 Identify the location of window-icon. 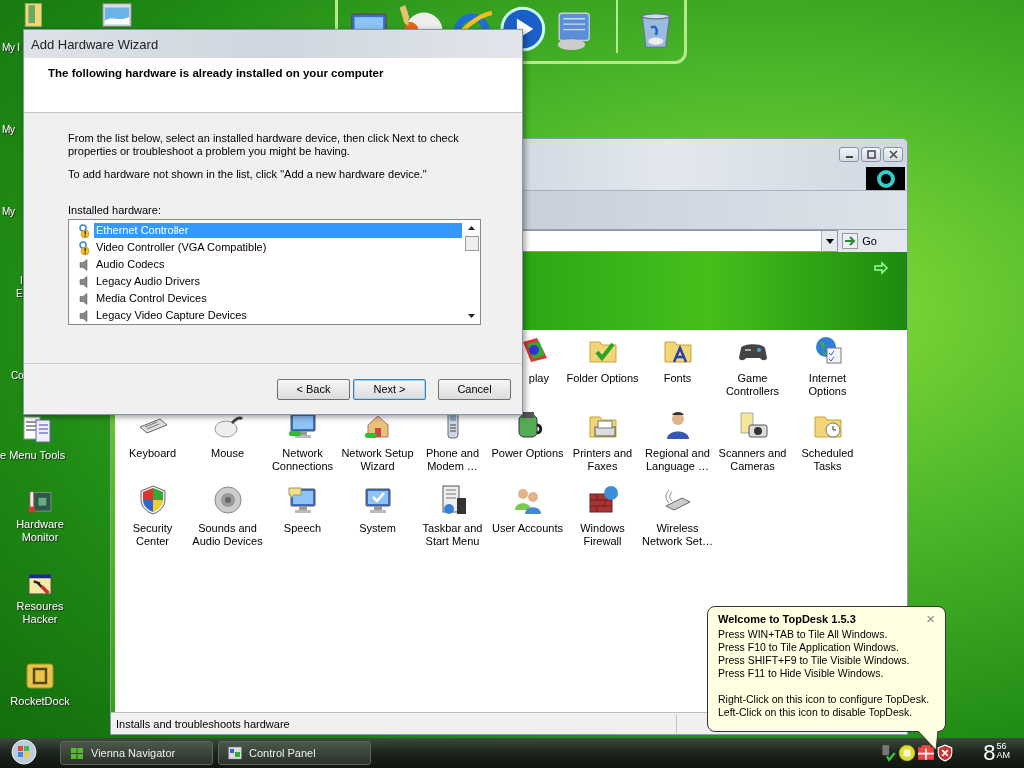
(235, 753).